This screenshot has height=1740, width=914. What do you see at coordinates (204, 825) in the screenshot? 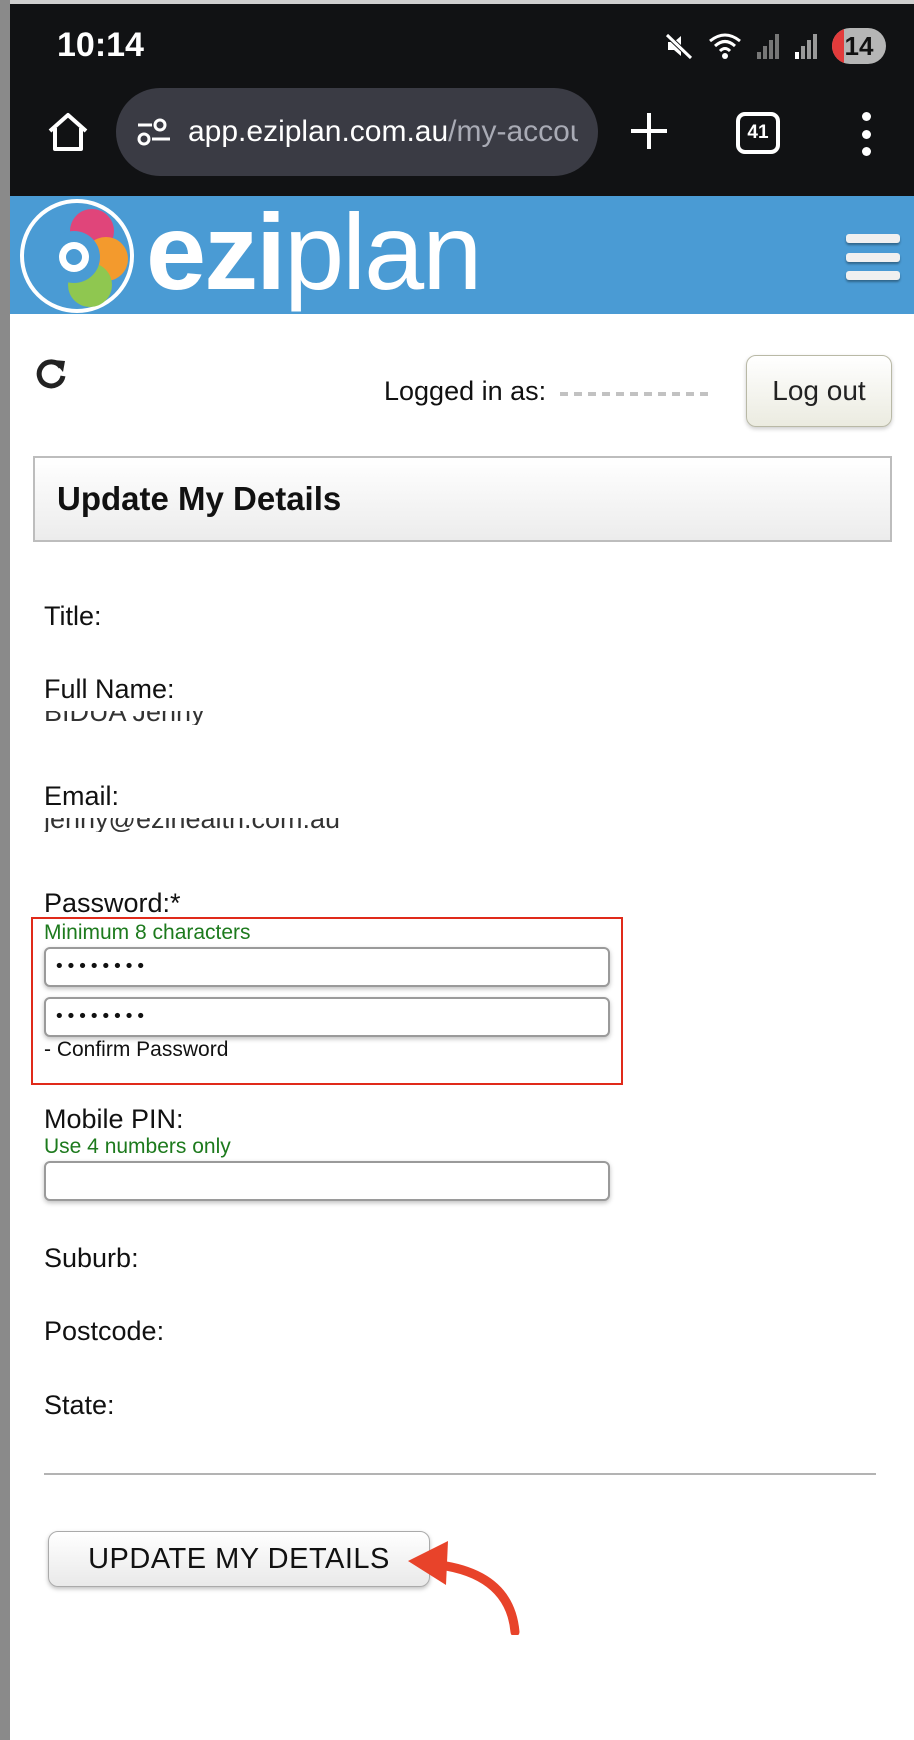
I see `email-value-redacted: jenny@ezihealth.com.au` at bounding box center [204, 825].